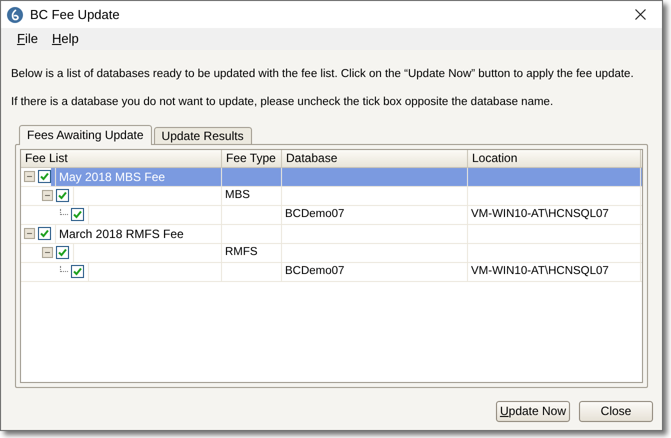  I want to click on tab: Update Results, so click(203, 135).